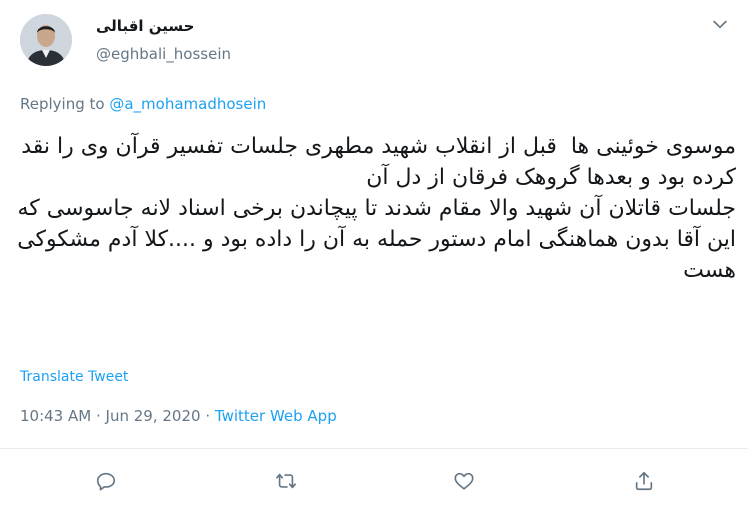 This screenshot has width=748, height=510. I want to click on avatar-image, so click(46, 40).